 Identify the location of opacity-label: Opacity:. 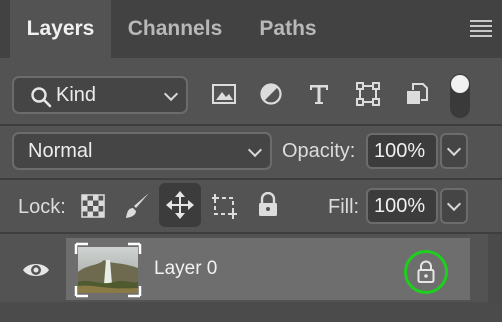
(319, 151).